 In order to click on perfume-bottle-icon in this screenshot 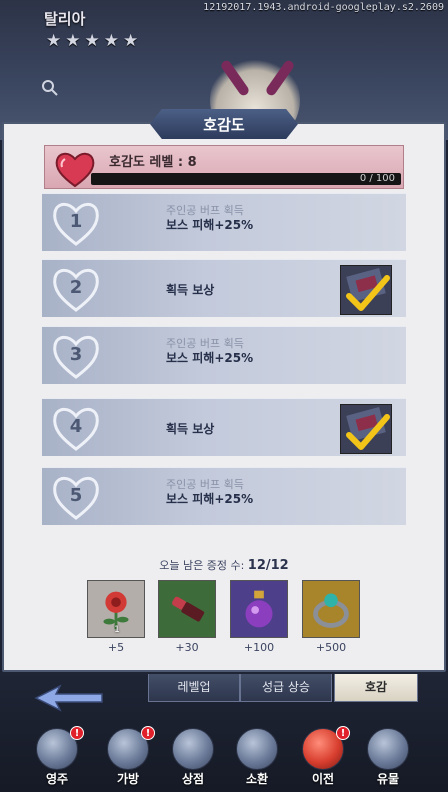, I will do `click(259, 609)`.